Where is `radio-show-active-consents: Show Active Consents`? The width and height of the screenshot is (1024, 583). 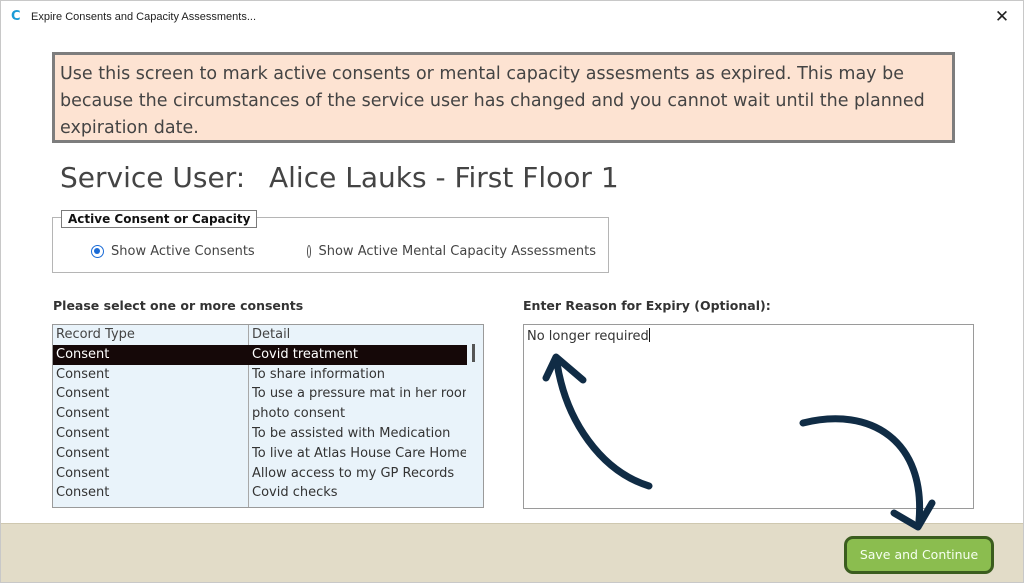
radio-show-active-consents: Show Active Consents is located at coordinates (173, 251).